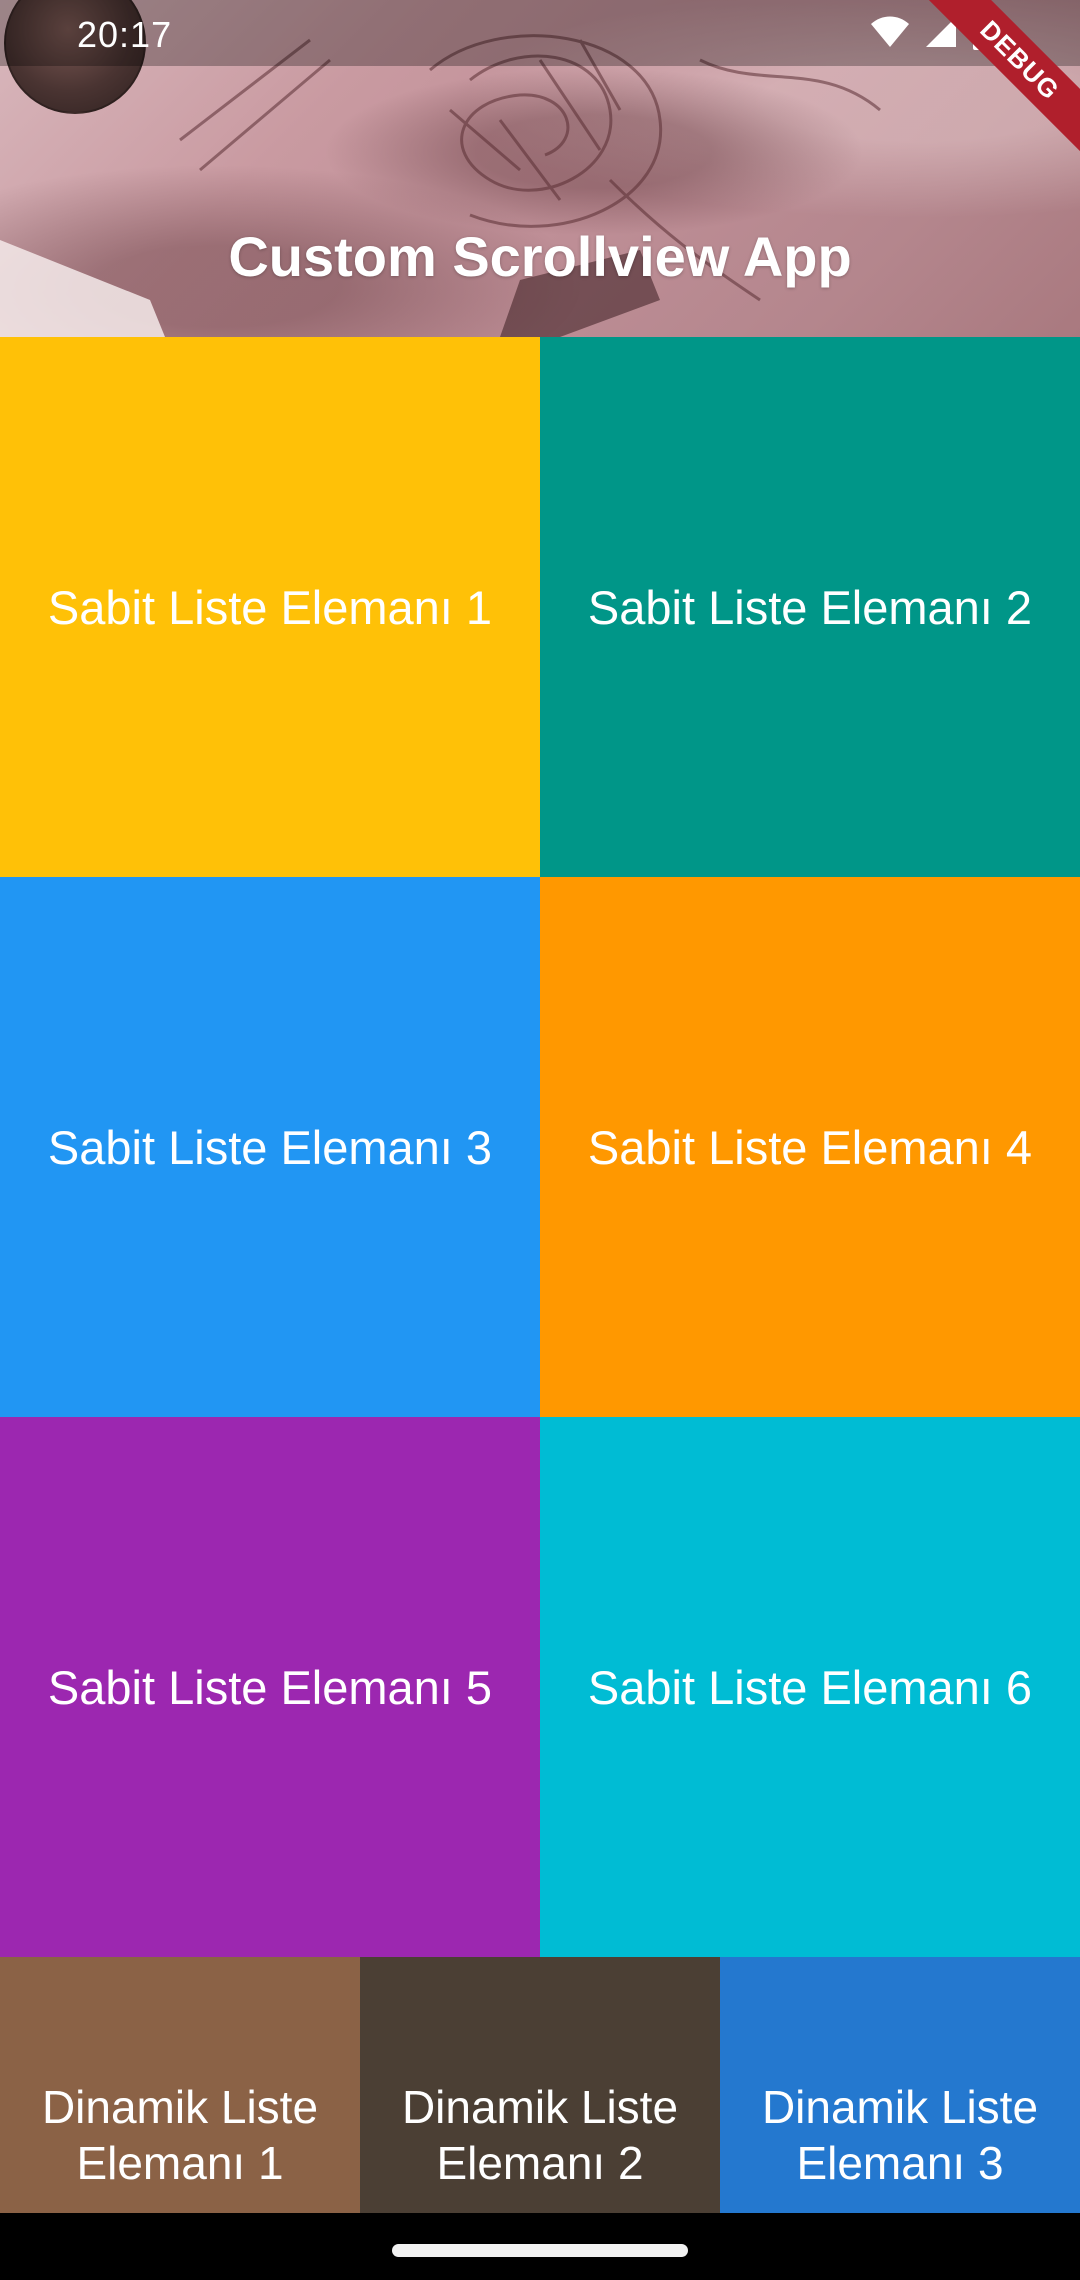 The height and width of the screenshot is (2280, 1080). I want to click on dynamic-item-label-line2: Elemanı 1, so click(180, 2163).